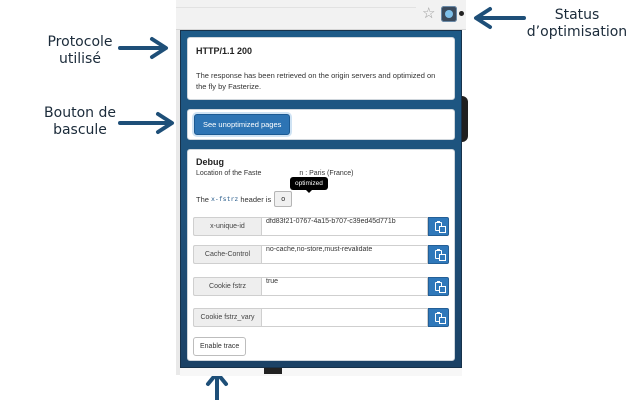  What do you see at coordinates (224, 199) in the screenshot?
I see `header-name: x-fstrz` at bounding box center [224, 199].